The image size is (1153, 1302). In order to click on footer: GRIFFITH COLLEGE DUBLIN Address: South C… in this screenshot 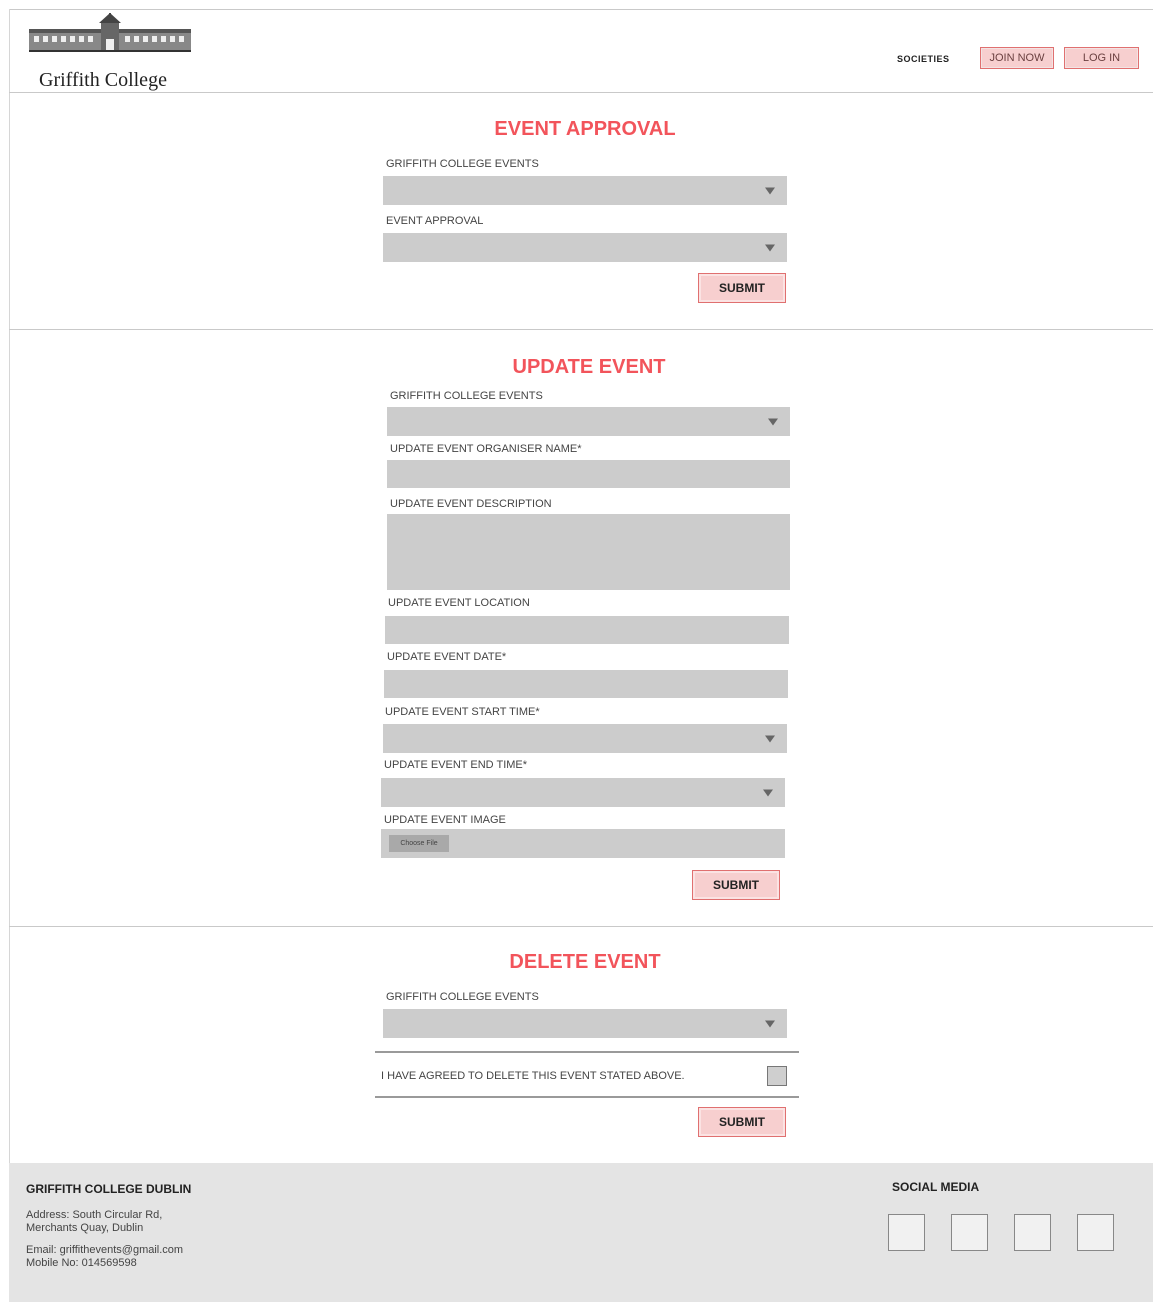, I will do `click(581, 1232)`.